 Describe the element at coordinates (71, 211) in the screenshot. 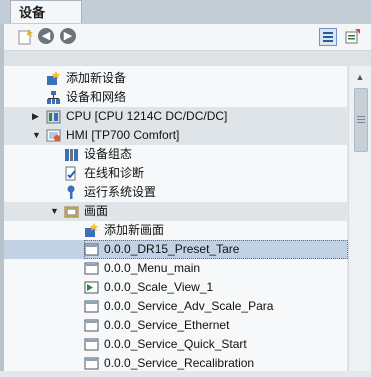

I see `folder-icon` at that location.